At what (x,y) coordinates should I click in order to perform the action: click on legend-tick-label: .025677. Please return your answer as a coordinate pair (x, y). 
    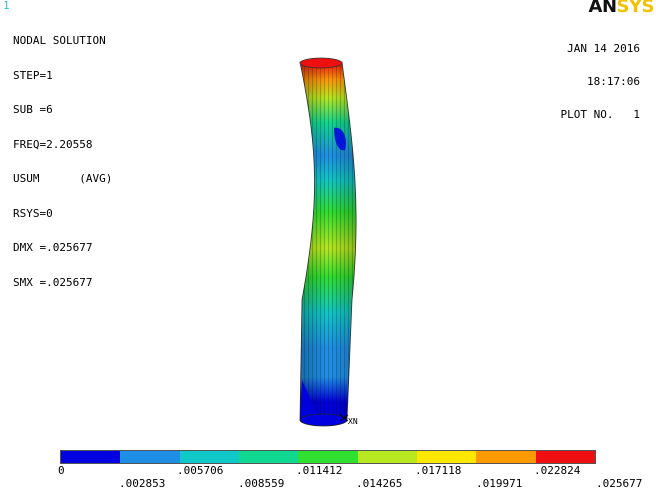
    Looking at the image, I should click on (619, 483).